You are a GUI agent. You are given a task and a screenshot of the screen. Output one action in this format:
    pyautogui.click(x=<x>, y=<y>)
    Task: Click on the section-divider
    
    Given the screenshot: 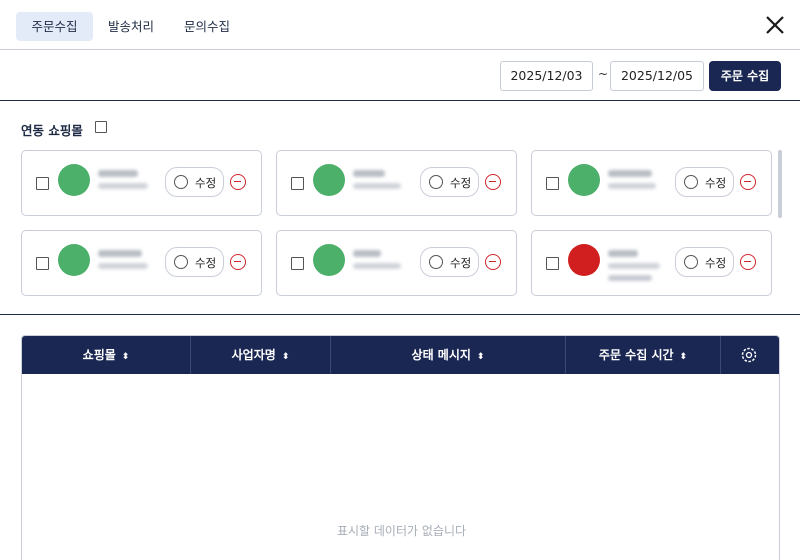 What is the action you would take?
    pyautogui.click(x=400, y=314)
    